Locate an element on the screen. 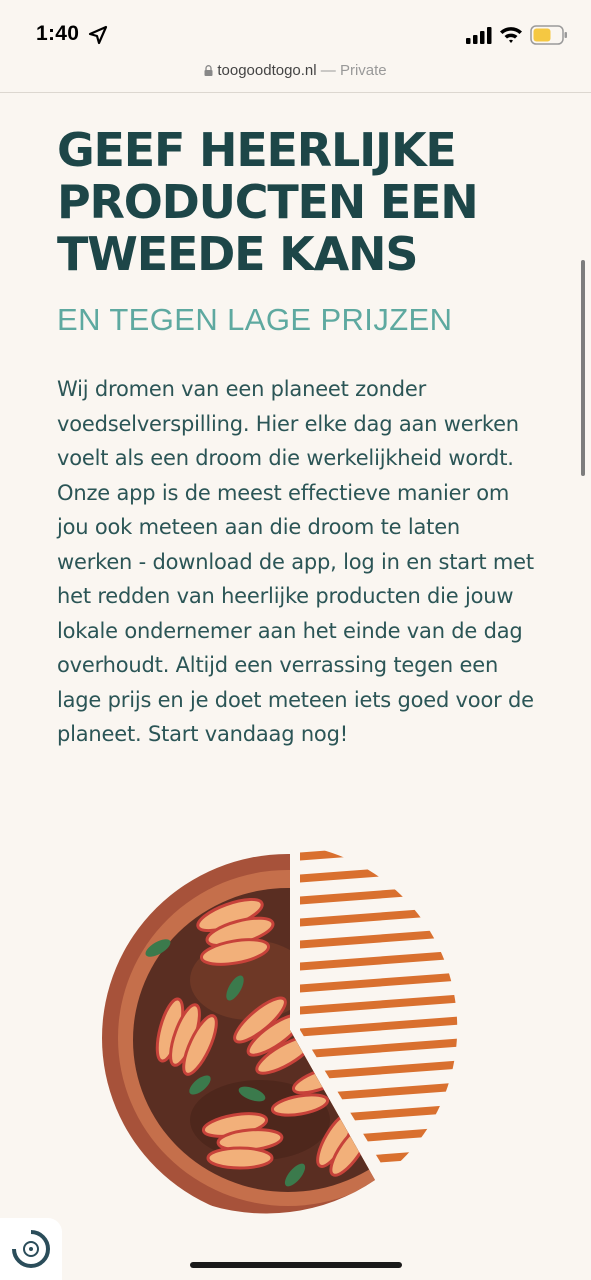 This screenshot has width=591, height=1280. status-bar: 1:40 is located at coordinates (295, 30).